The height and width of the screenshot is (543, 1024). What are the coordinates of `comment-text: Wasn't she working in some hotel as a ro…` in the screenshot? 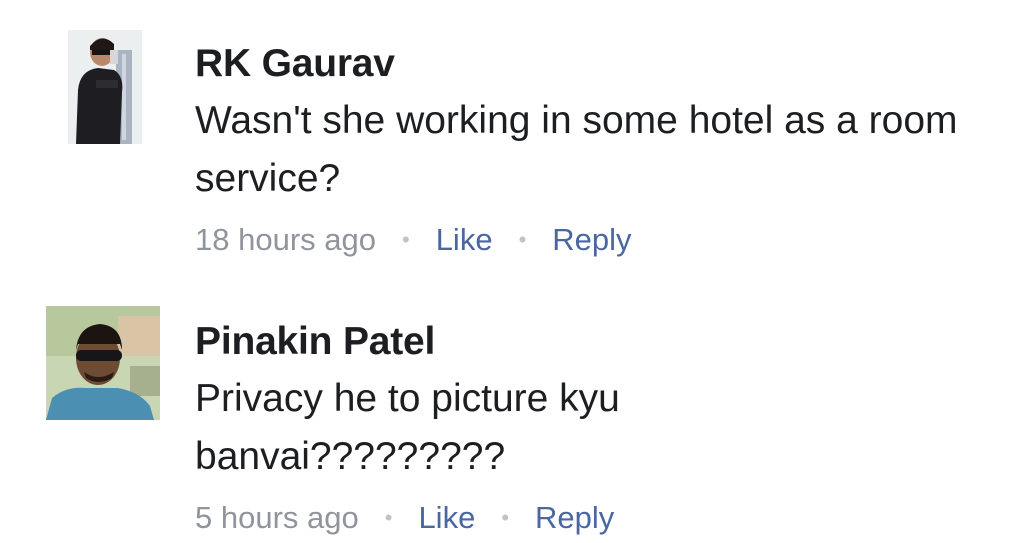 It's located at (576, 149).